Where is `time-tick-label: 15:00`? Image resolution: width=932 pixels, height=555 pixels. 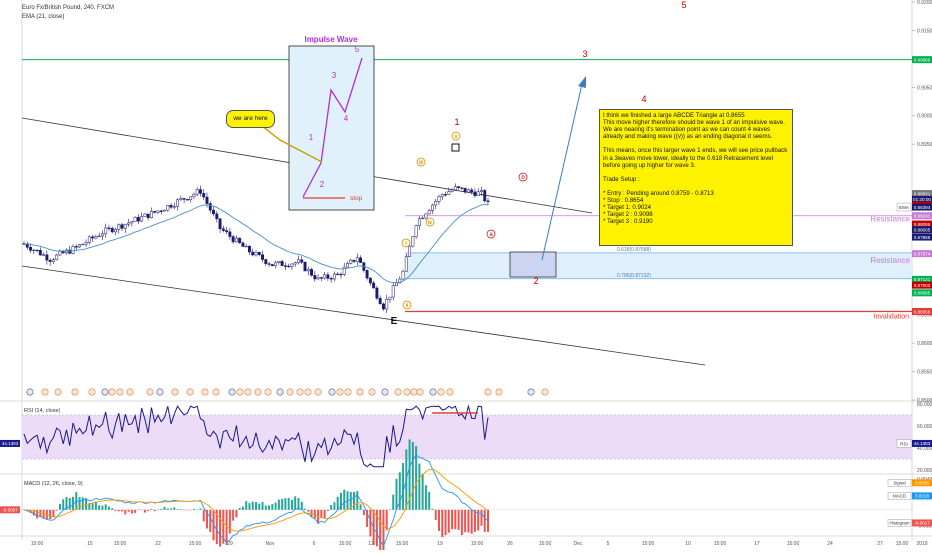
time-tick-label: 15:00 is located at coordinates (793, 544).